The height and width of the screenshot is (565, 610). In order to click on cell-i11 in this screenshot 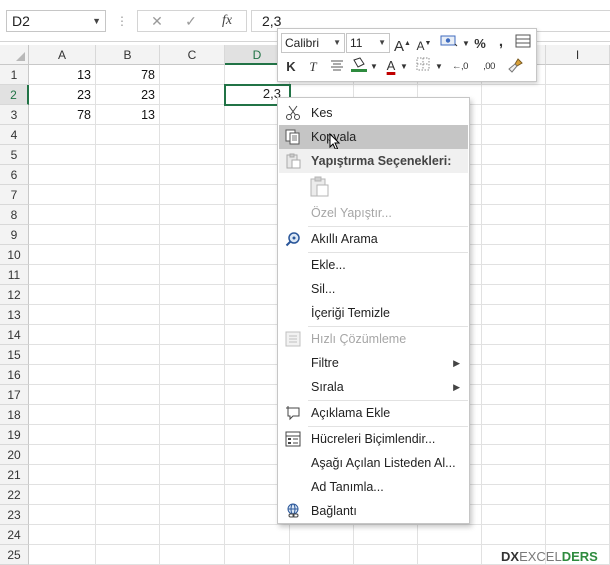, I will do `click(578, 275)`.